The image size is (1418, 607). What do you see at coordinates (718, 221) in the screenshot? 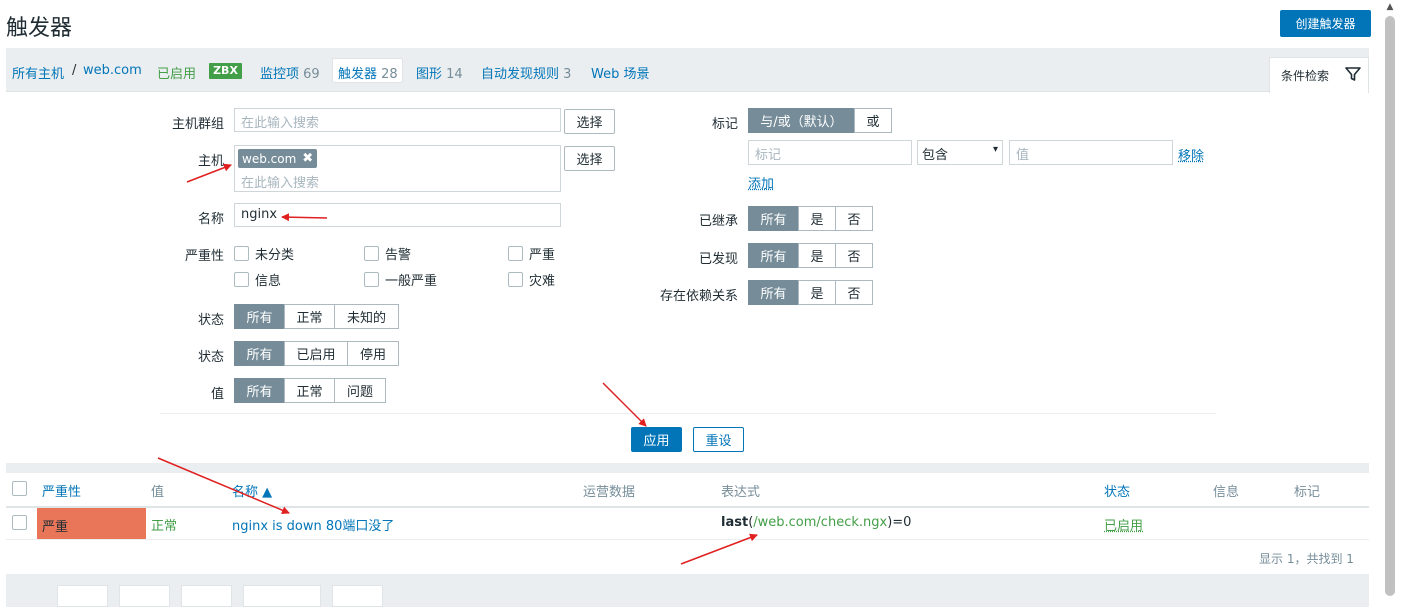
I see `inherited-label: 已继承` at bounding box center [718, 221].